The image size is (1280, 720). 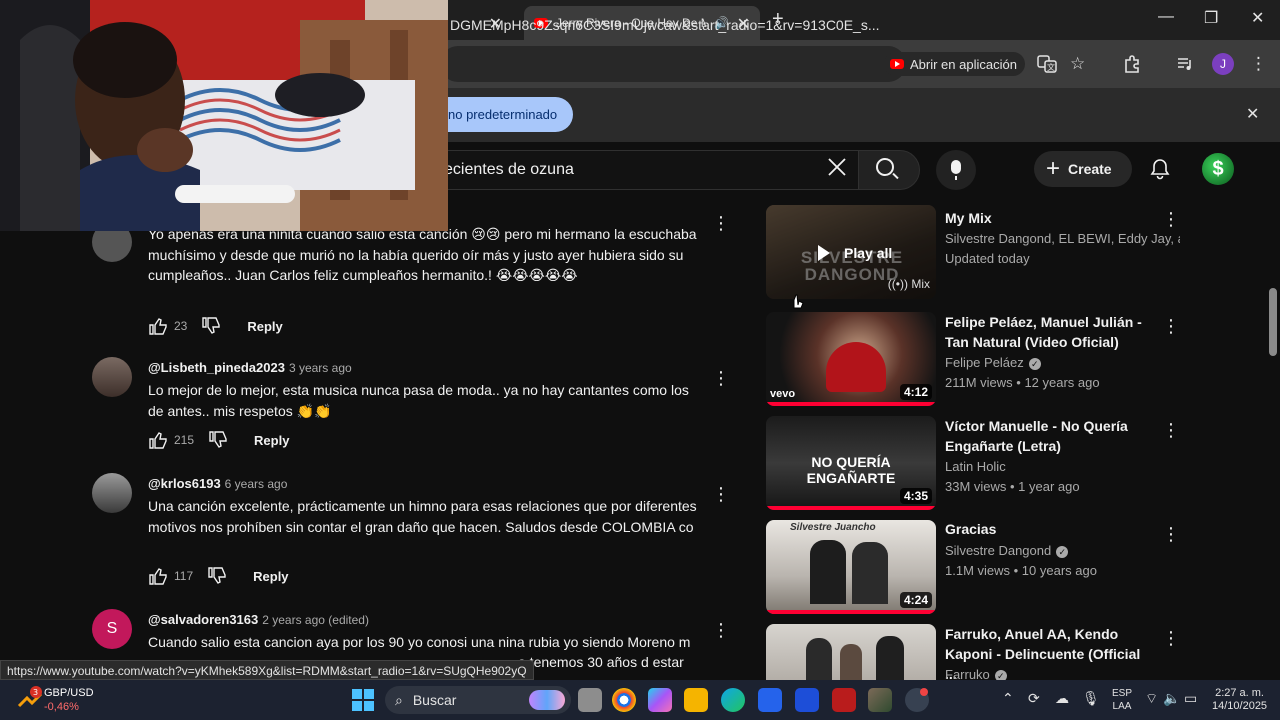 I want to click on comment-author: @salvadoren3163 2 years ago (edited), so click(x=258, y=619).